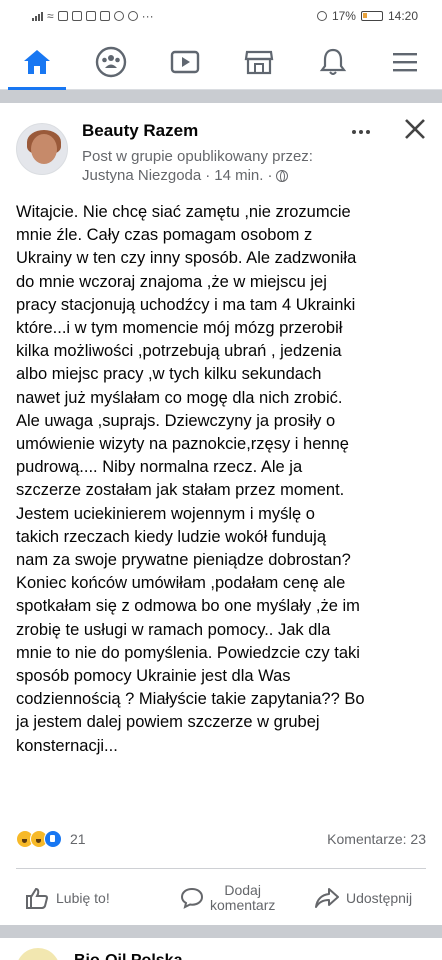 The width and height of the screenshot is (442, 960). I want to click on image-icon, so click(104, 16).